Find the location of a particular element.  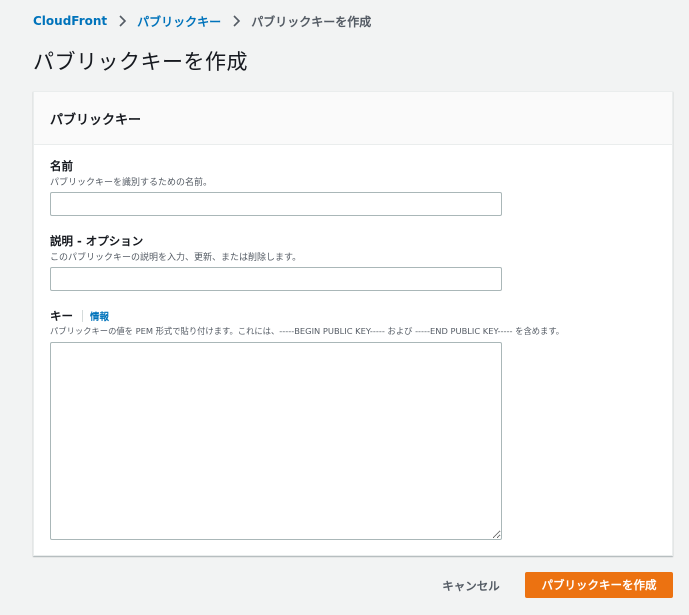

key-label-row: キー 情報 is located at coordinates (307, 316).